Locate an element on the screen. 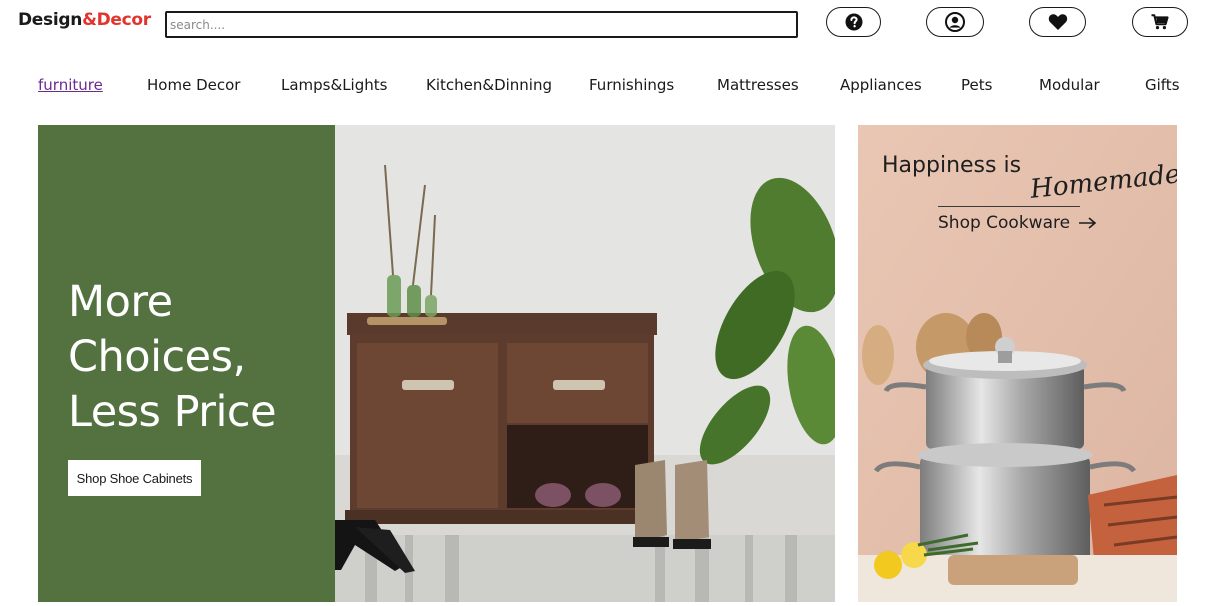  logo-text-design: Design is located at coordinates (50, 20).